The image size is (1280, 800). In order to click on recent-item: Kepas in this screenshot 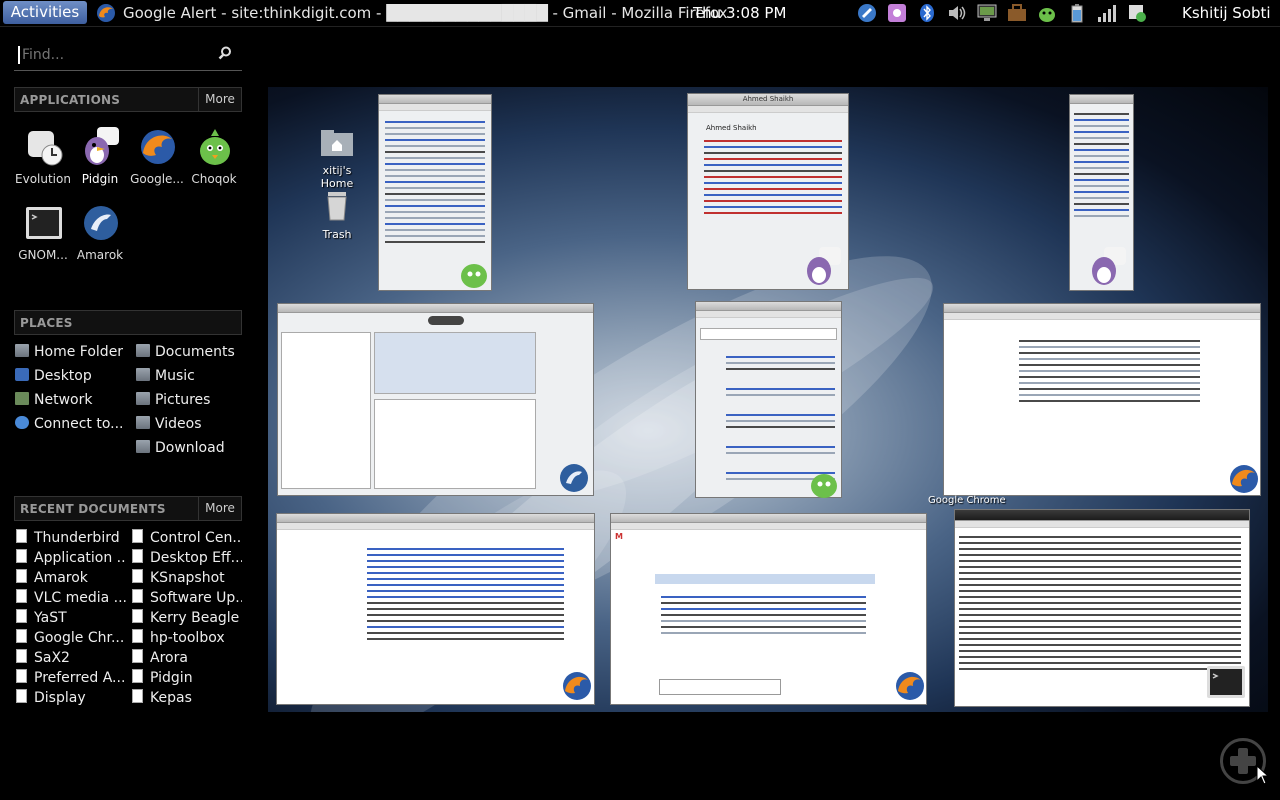, I will do `click(186, 698)`.